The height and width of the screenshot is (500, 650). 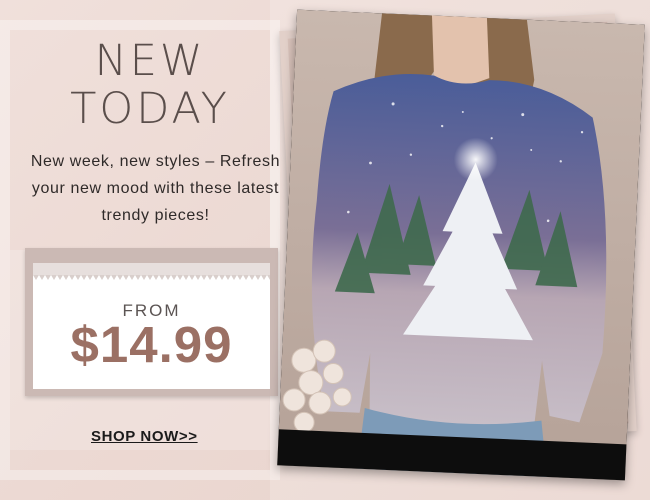 What do you see at coordinates (155, 161) in the screenshot?
I see `tagline-line-1: New week, new styles – Refresh` at bounding box center [155, 161].